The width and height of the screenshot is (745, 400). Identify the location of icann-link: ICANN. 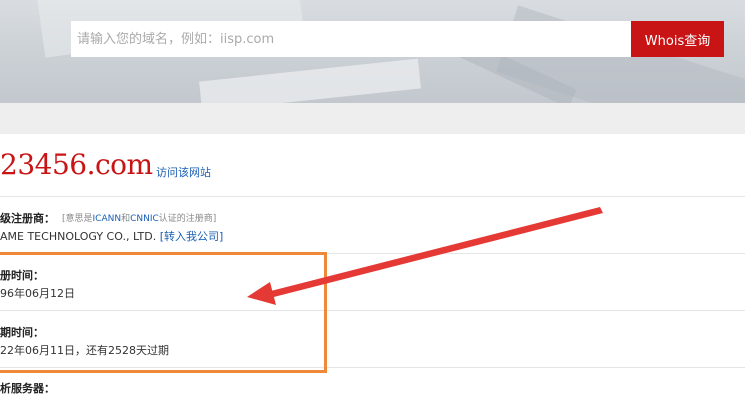
(107, 219).